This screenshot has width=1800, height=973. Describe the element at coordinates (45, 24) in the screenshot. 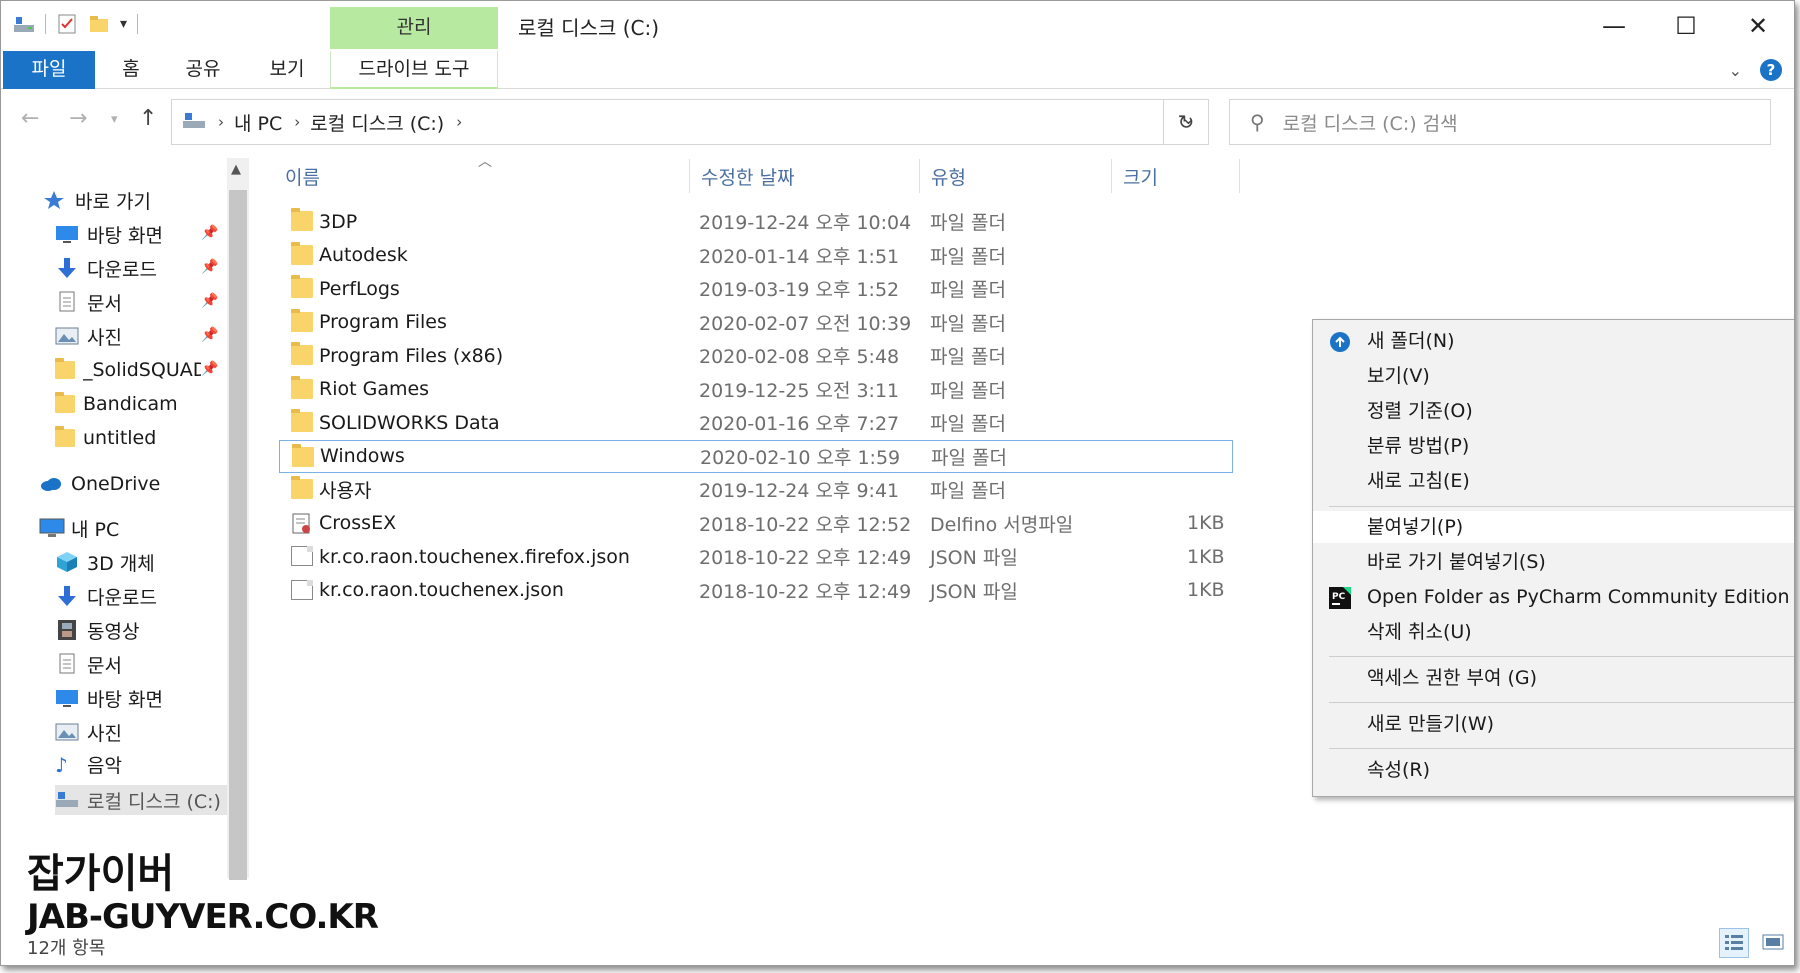

I see `toolbar-divider` at that location.